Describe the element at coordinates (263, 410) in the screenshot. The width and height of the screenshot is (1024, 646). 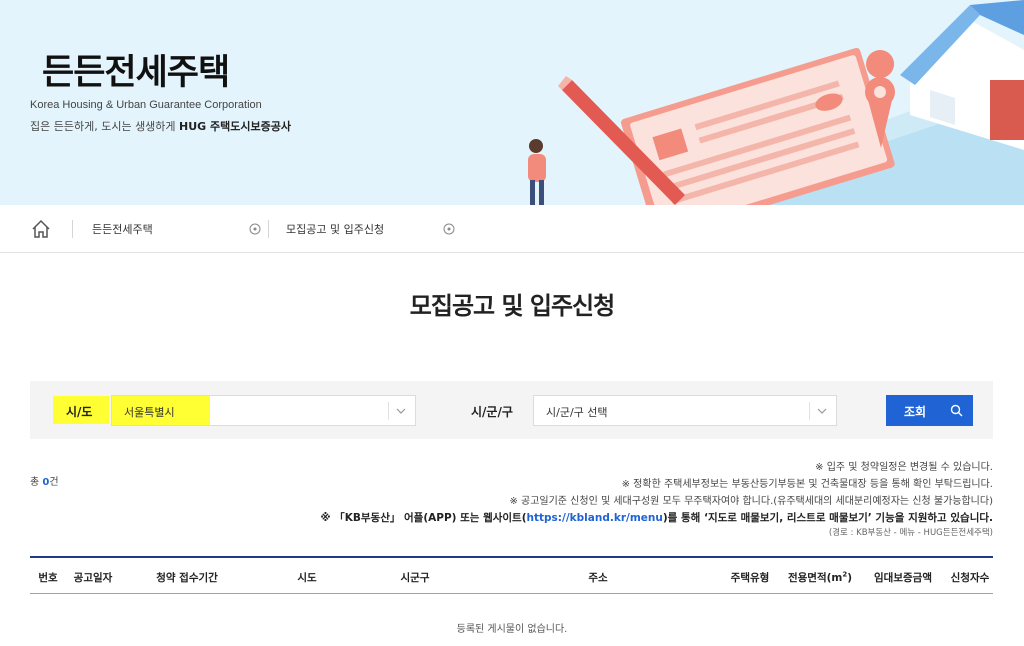
I see `sido-select: 서울특별시` at that location.